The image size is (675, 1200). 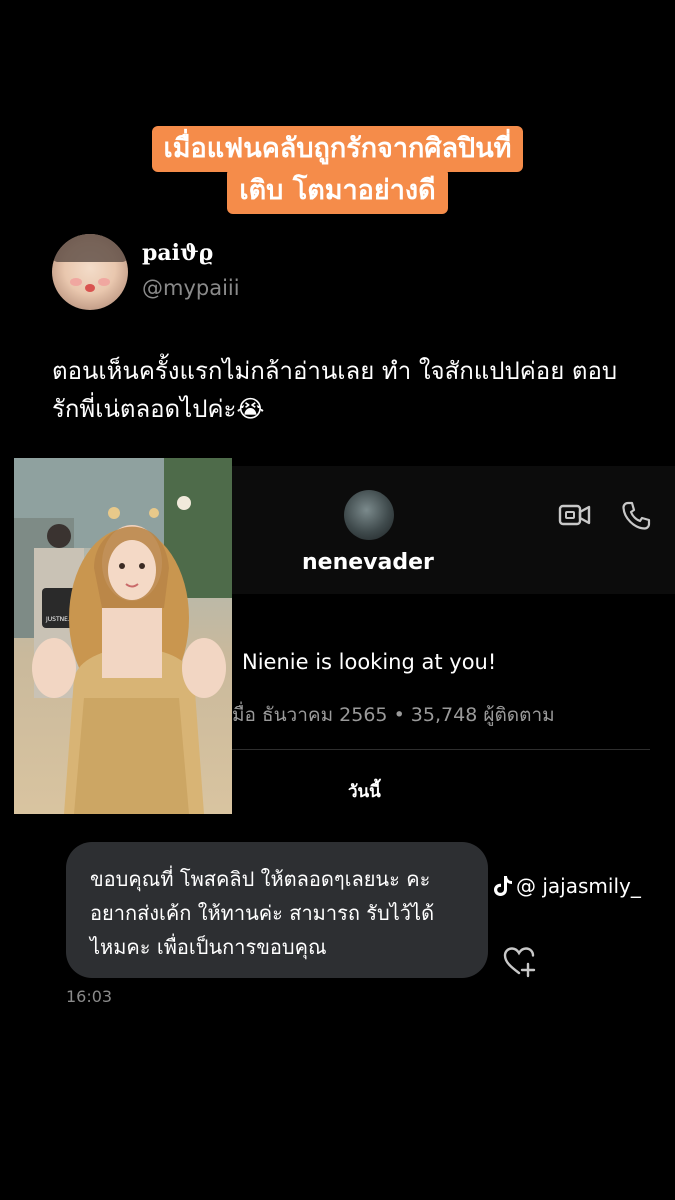 I want to click on user-display-name: paiϑϱ, so click(x=177, y=253).